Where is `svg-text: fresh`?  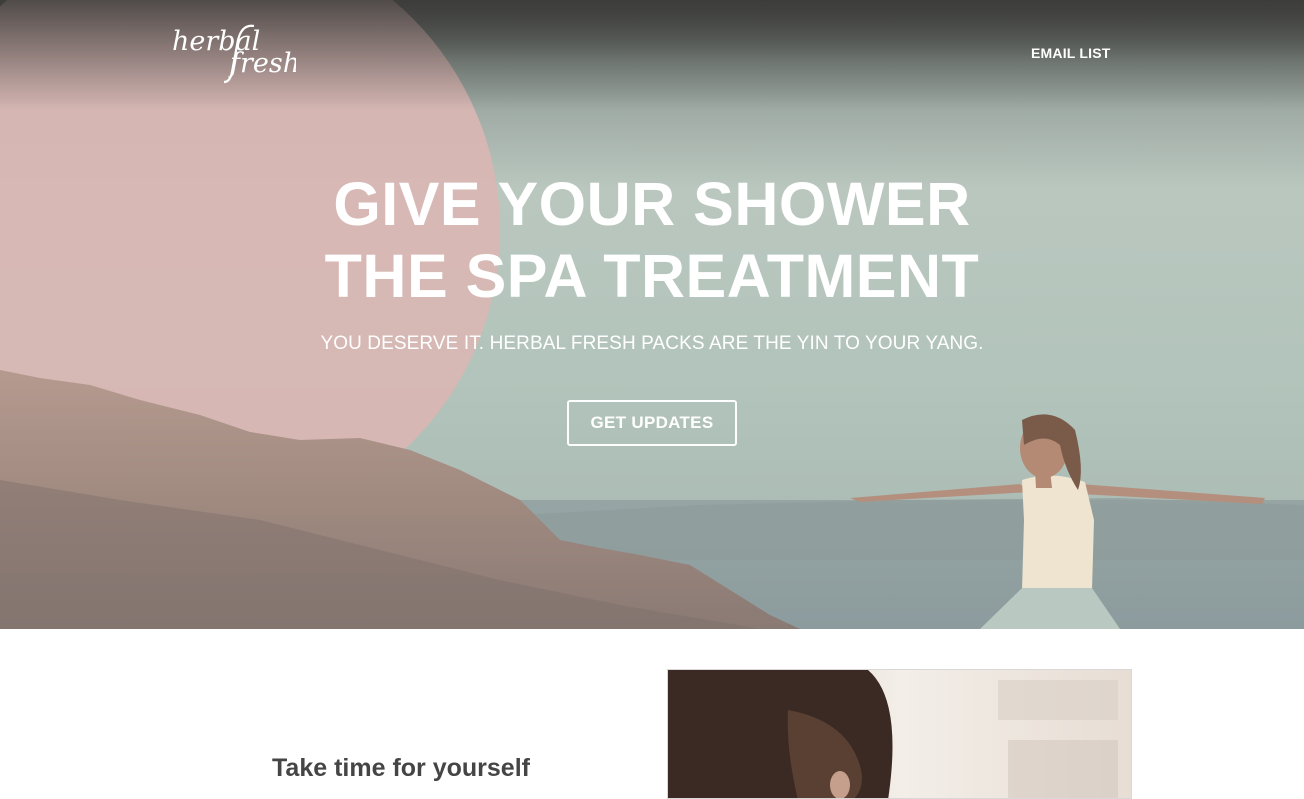
svg-text: fresh is located at coordinates (262, 63).